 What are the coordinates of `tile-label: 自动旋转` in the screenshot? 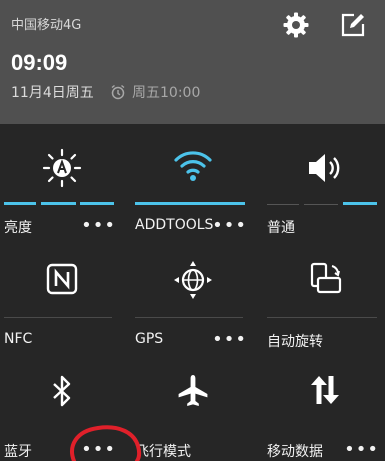 It's located at (295, 342).